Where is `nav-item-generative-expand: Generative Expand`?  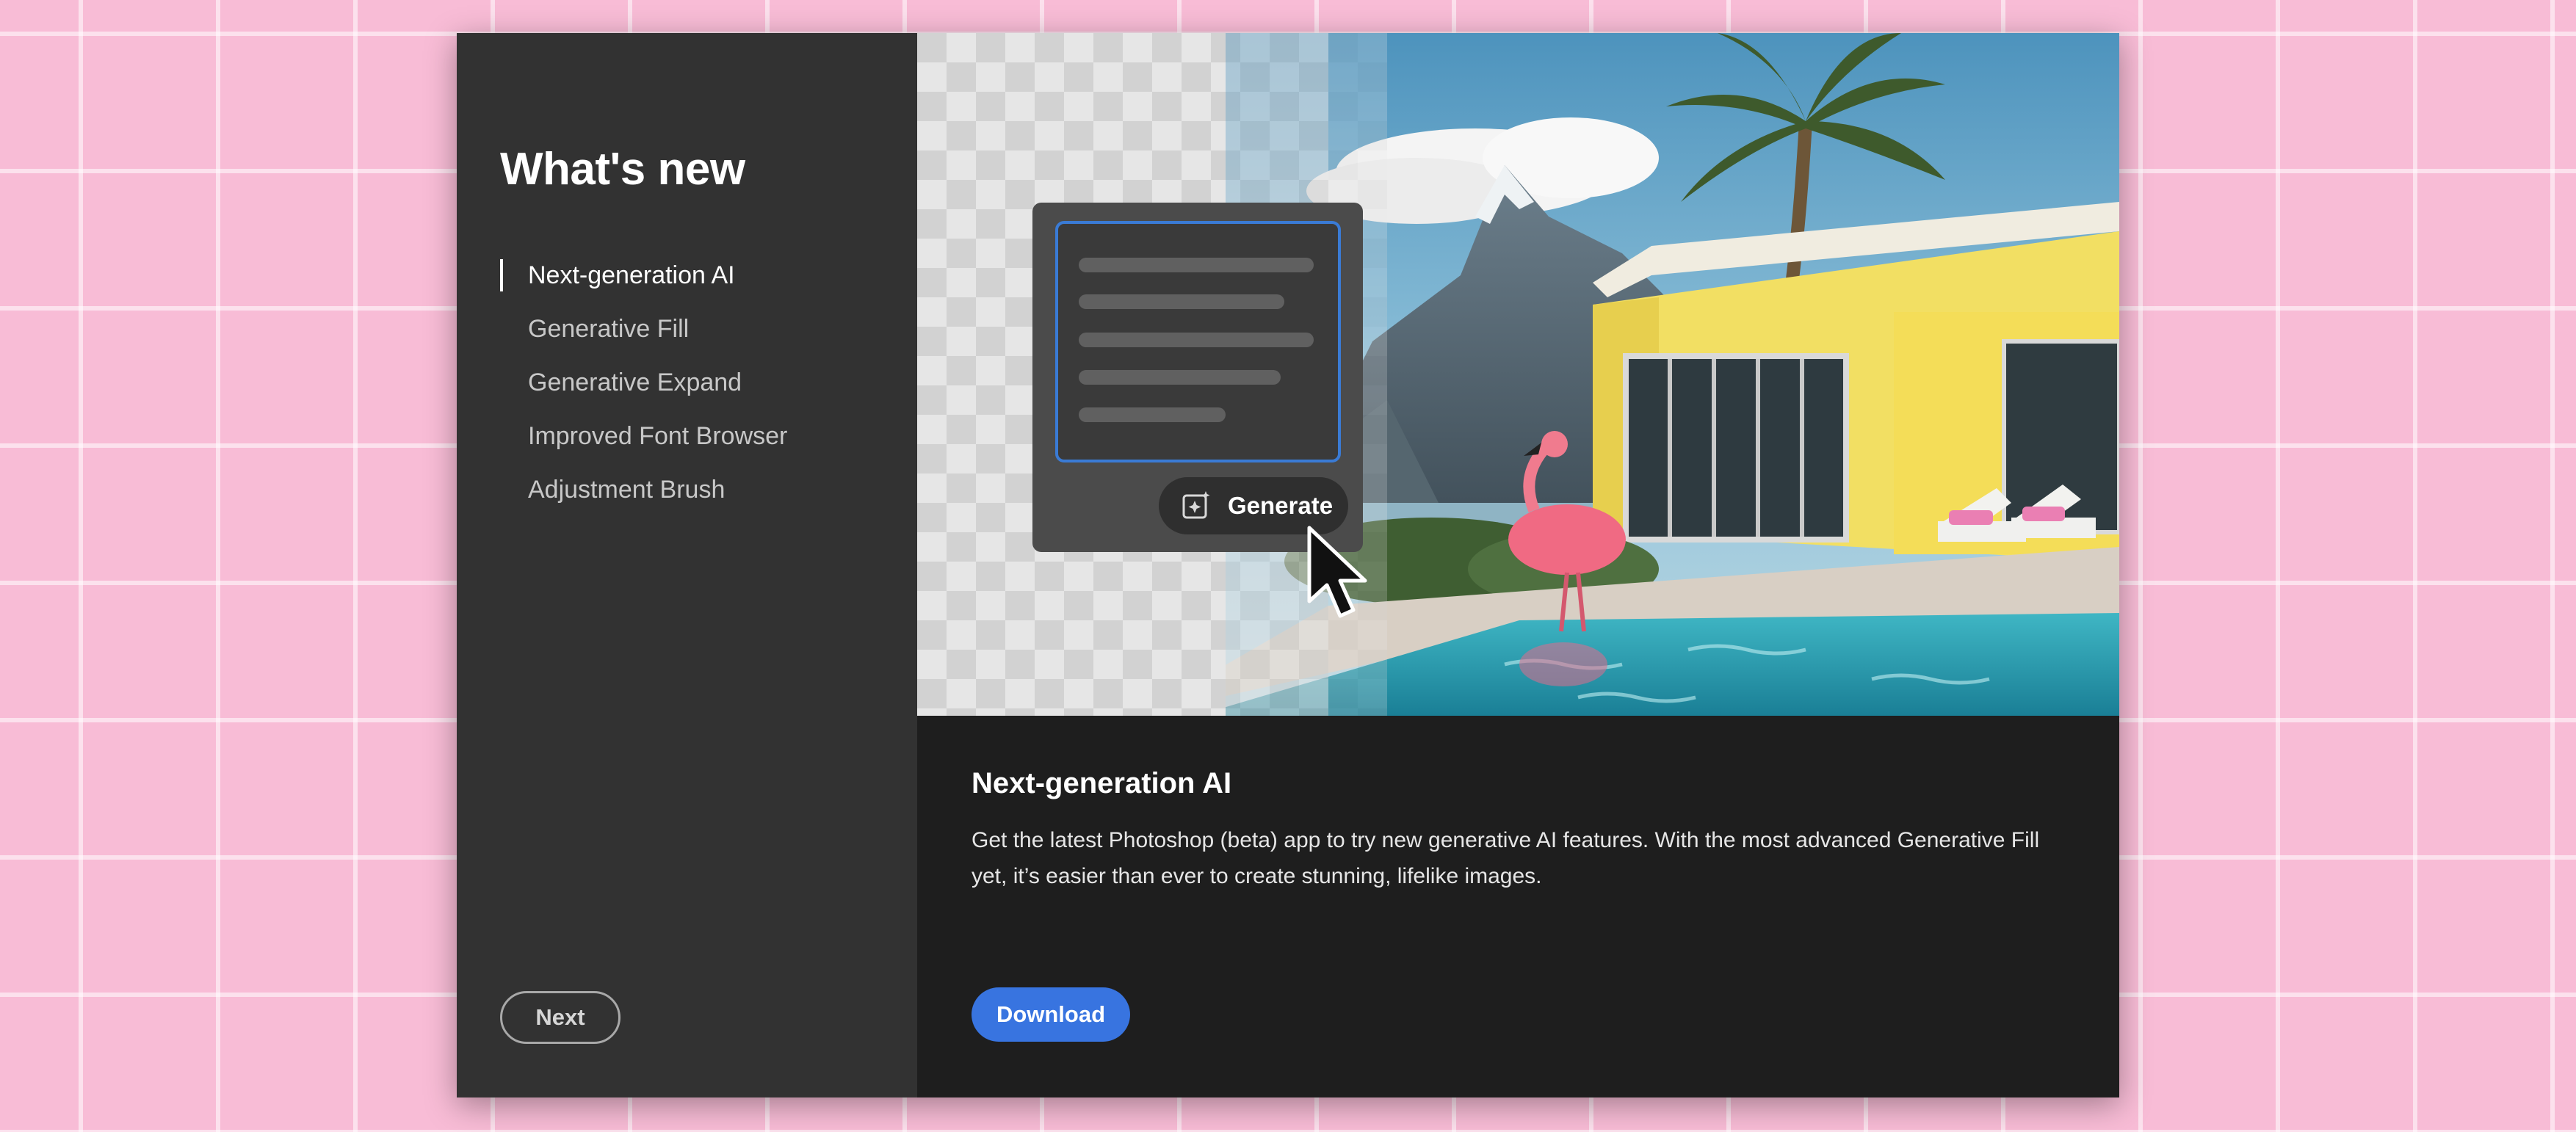 nav-item-generative-expand: Generative Expand is located at coordinates (643, 387).